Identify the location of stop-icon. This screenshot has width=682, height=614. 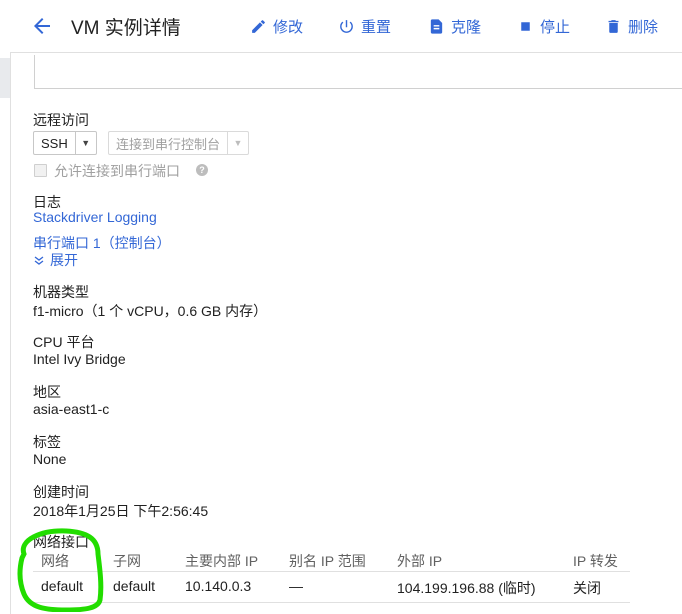
(525, 26).